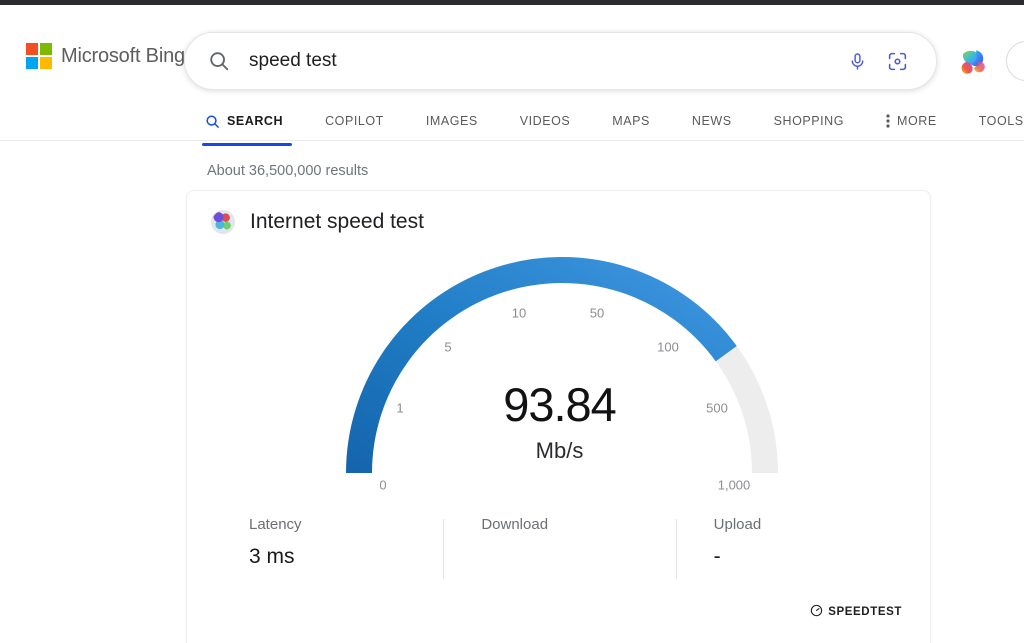  Describe the element at coordinates (897, 61) in the screenshot. I see `visual-search-icon` at that location.